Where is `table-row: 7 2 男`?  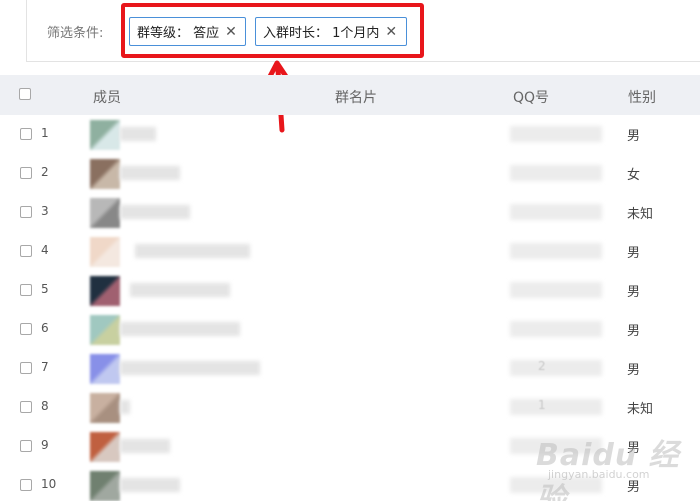 table-row: 7 2 男 is located at coordinates (350, 368).